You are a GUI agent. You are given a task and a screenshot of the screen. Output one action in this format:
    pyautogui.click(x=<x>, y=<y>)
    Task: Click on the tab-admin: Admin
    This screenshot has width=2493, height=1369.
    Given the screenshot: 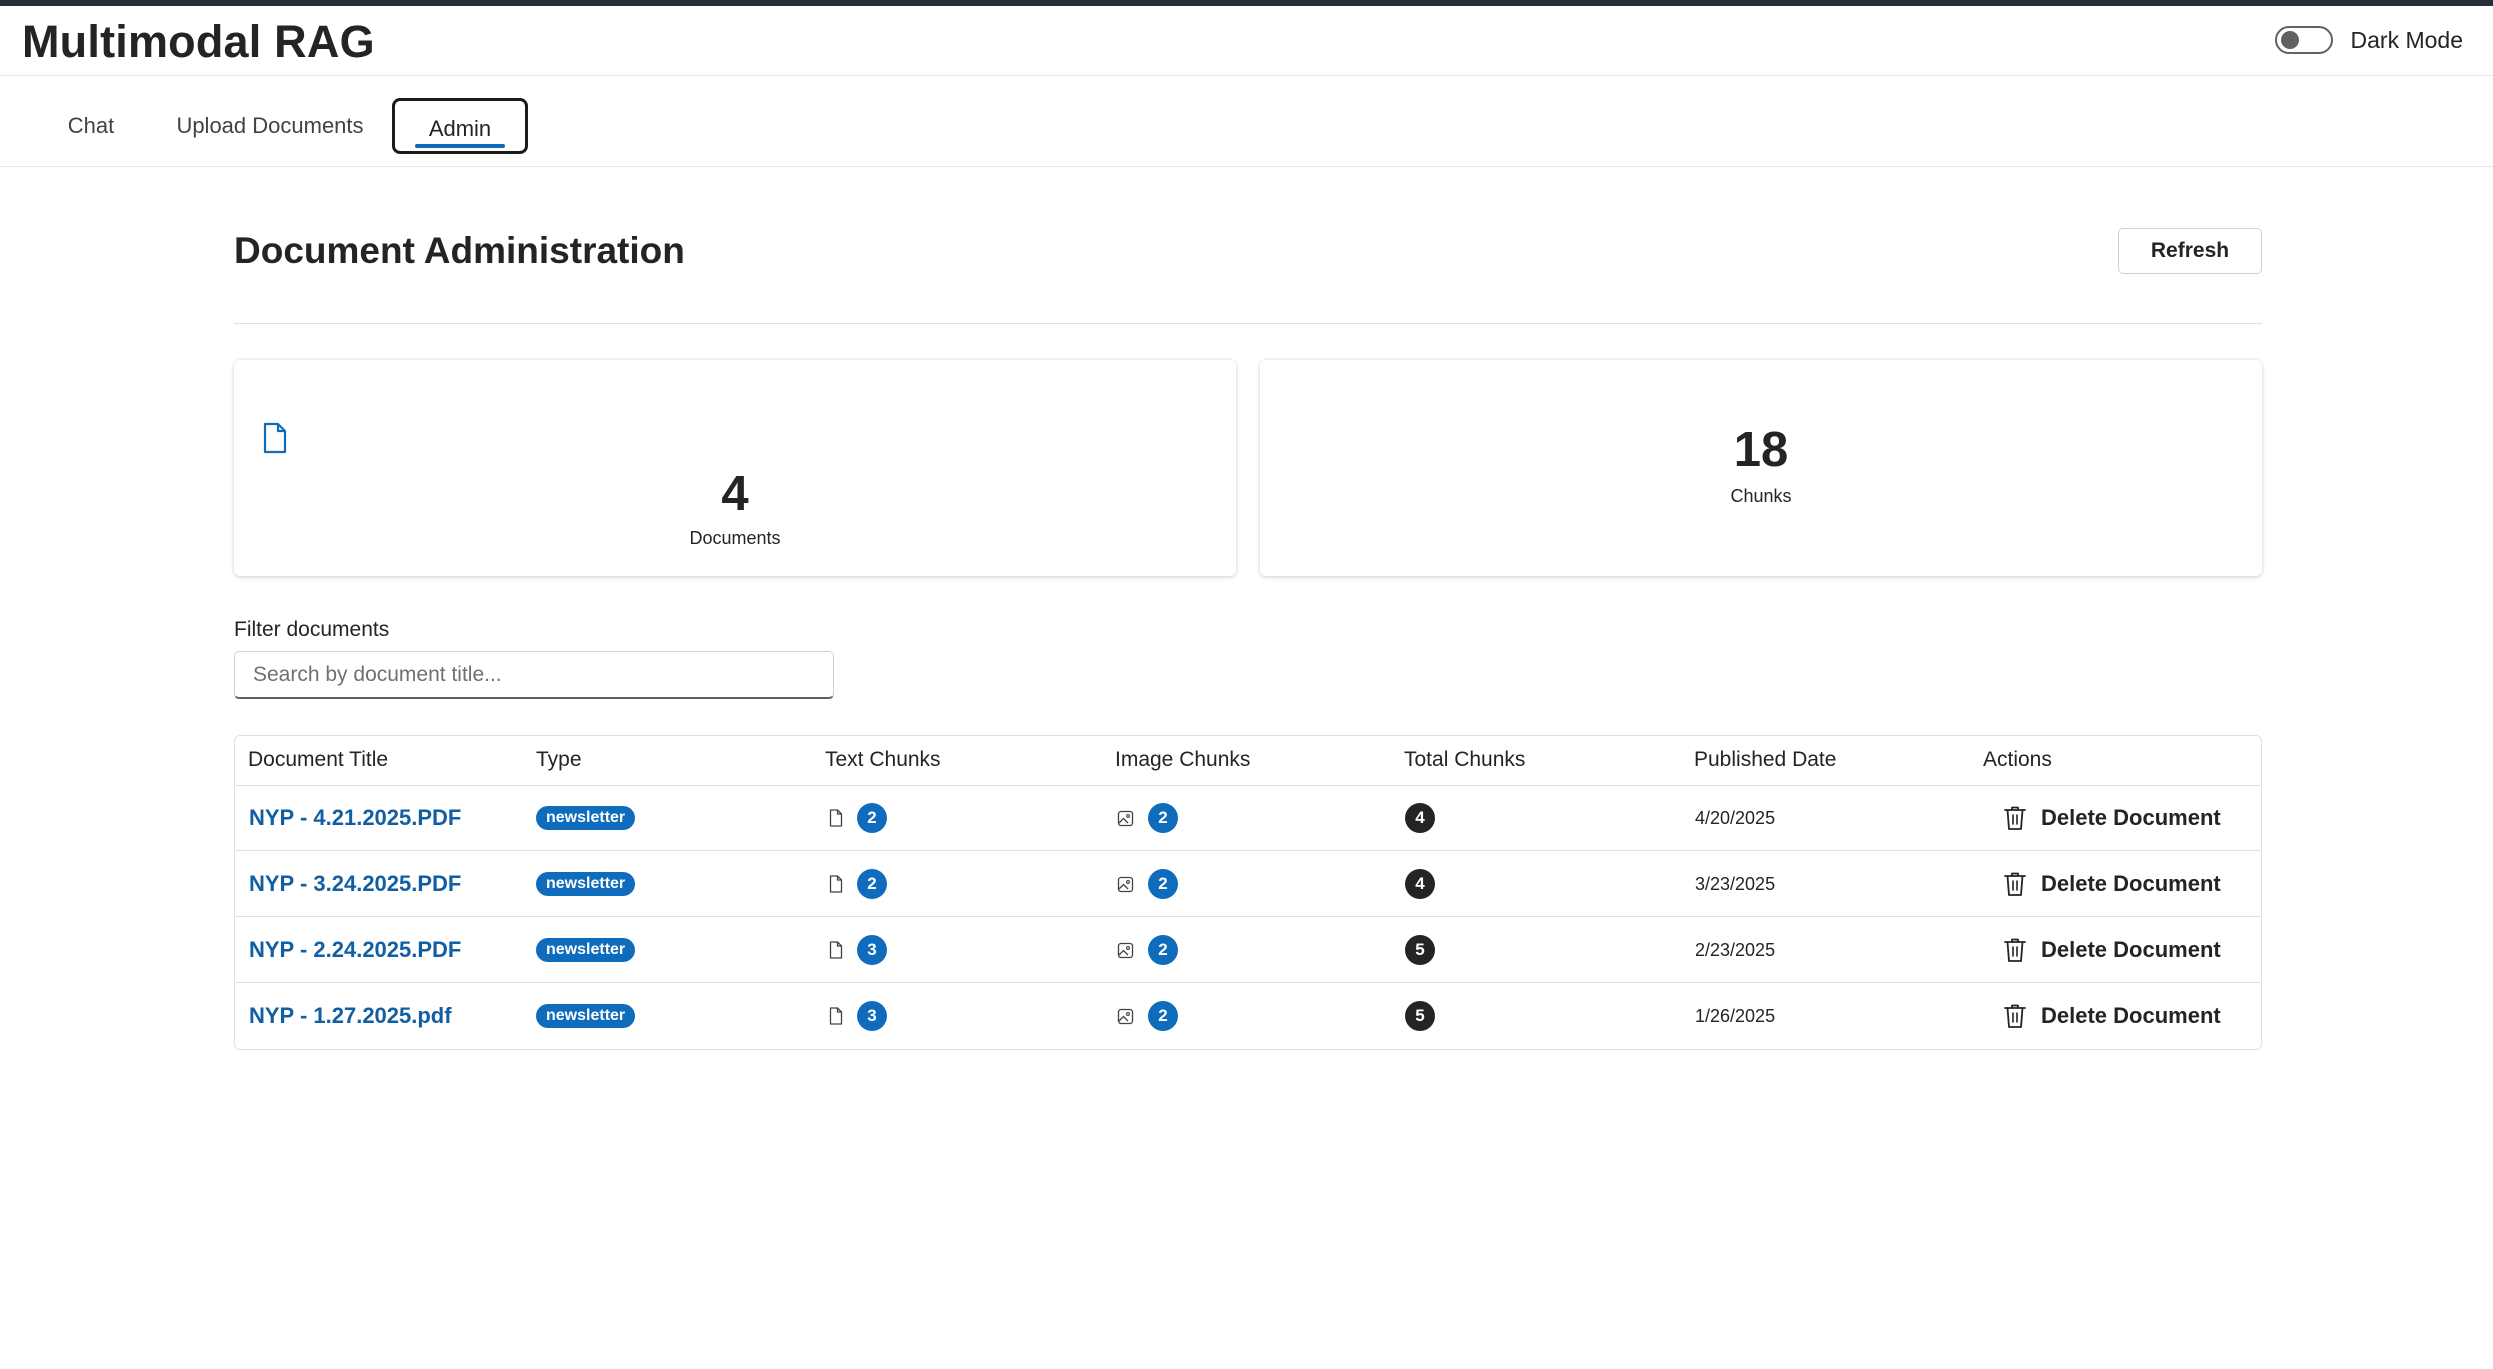 What is the action you would take?
    pyautogui.click(x=460, y=126)
    